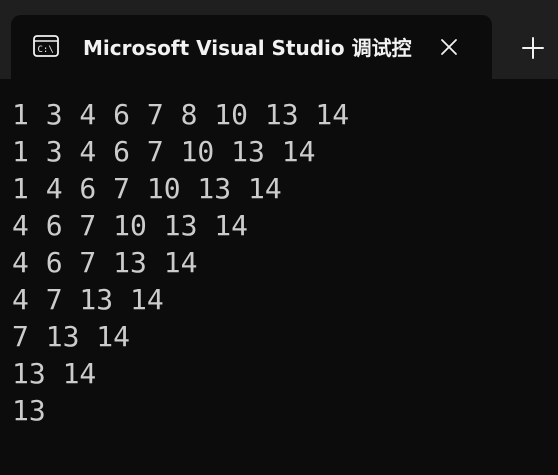 This screenshot has width=558, height=475. Describe the element at coordinates (105, 262) in the screenshot. I see `console-line: 4 6 7 13 14` at that location.